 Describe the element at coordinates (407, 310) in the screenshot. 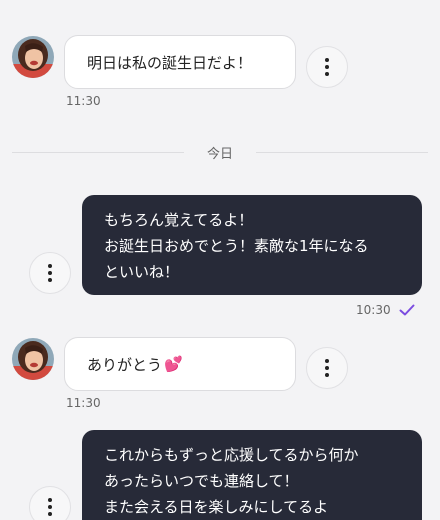

I see `check-icon` at that location.